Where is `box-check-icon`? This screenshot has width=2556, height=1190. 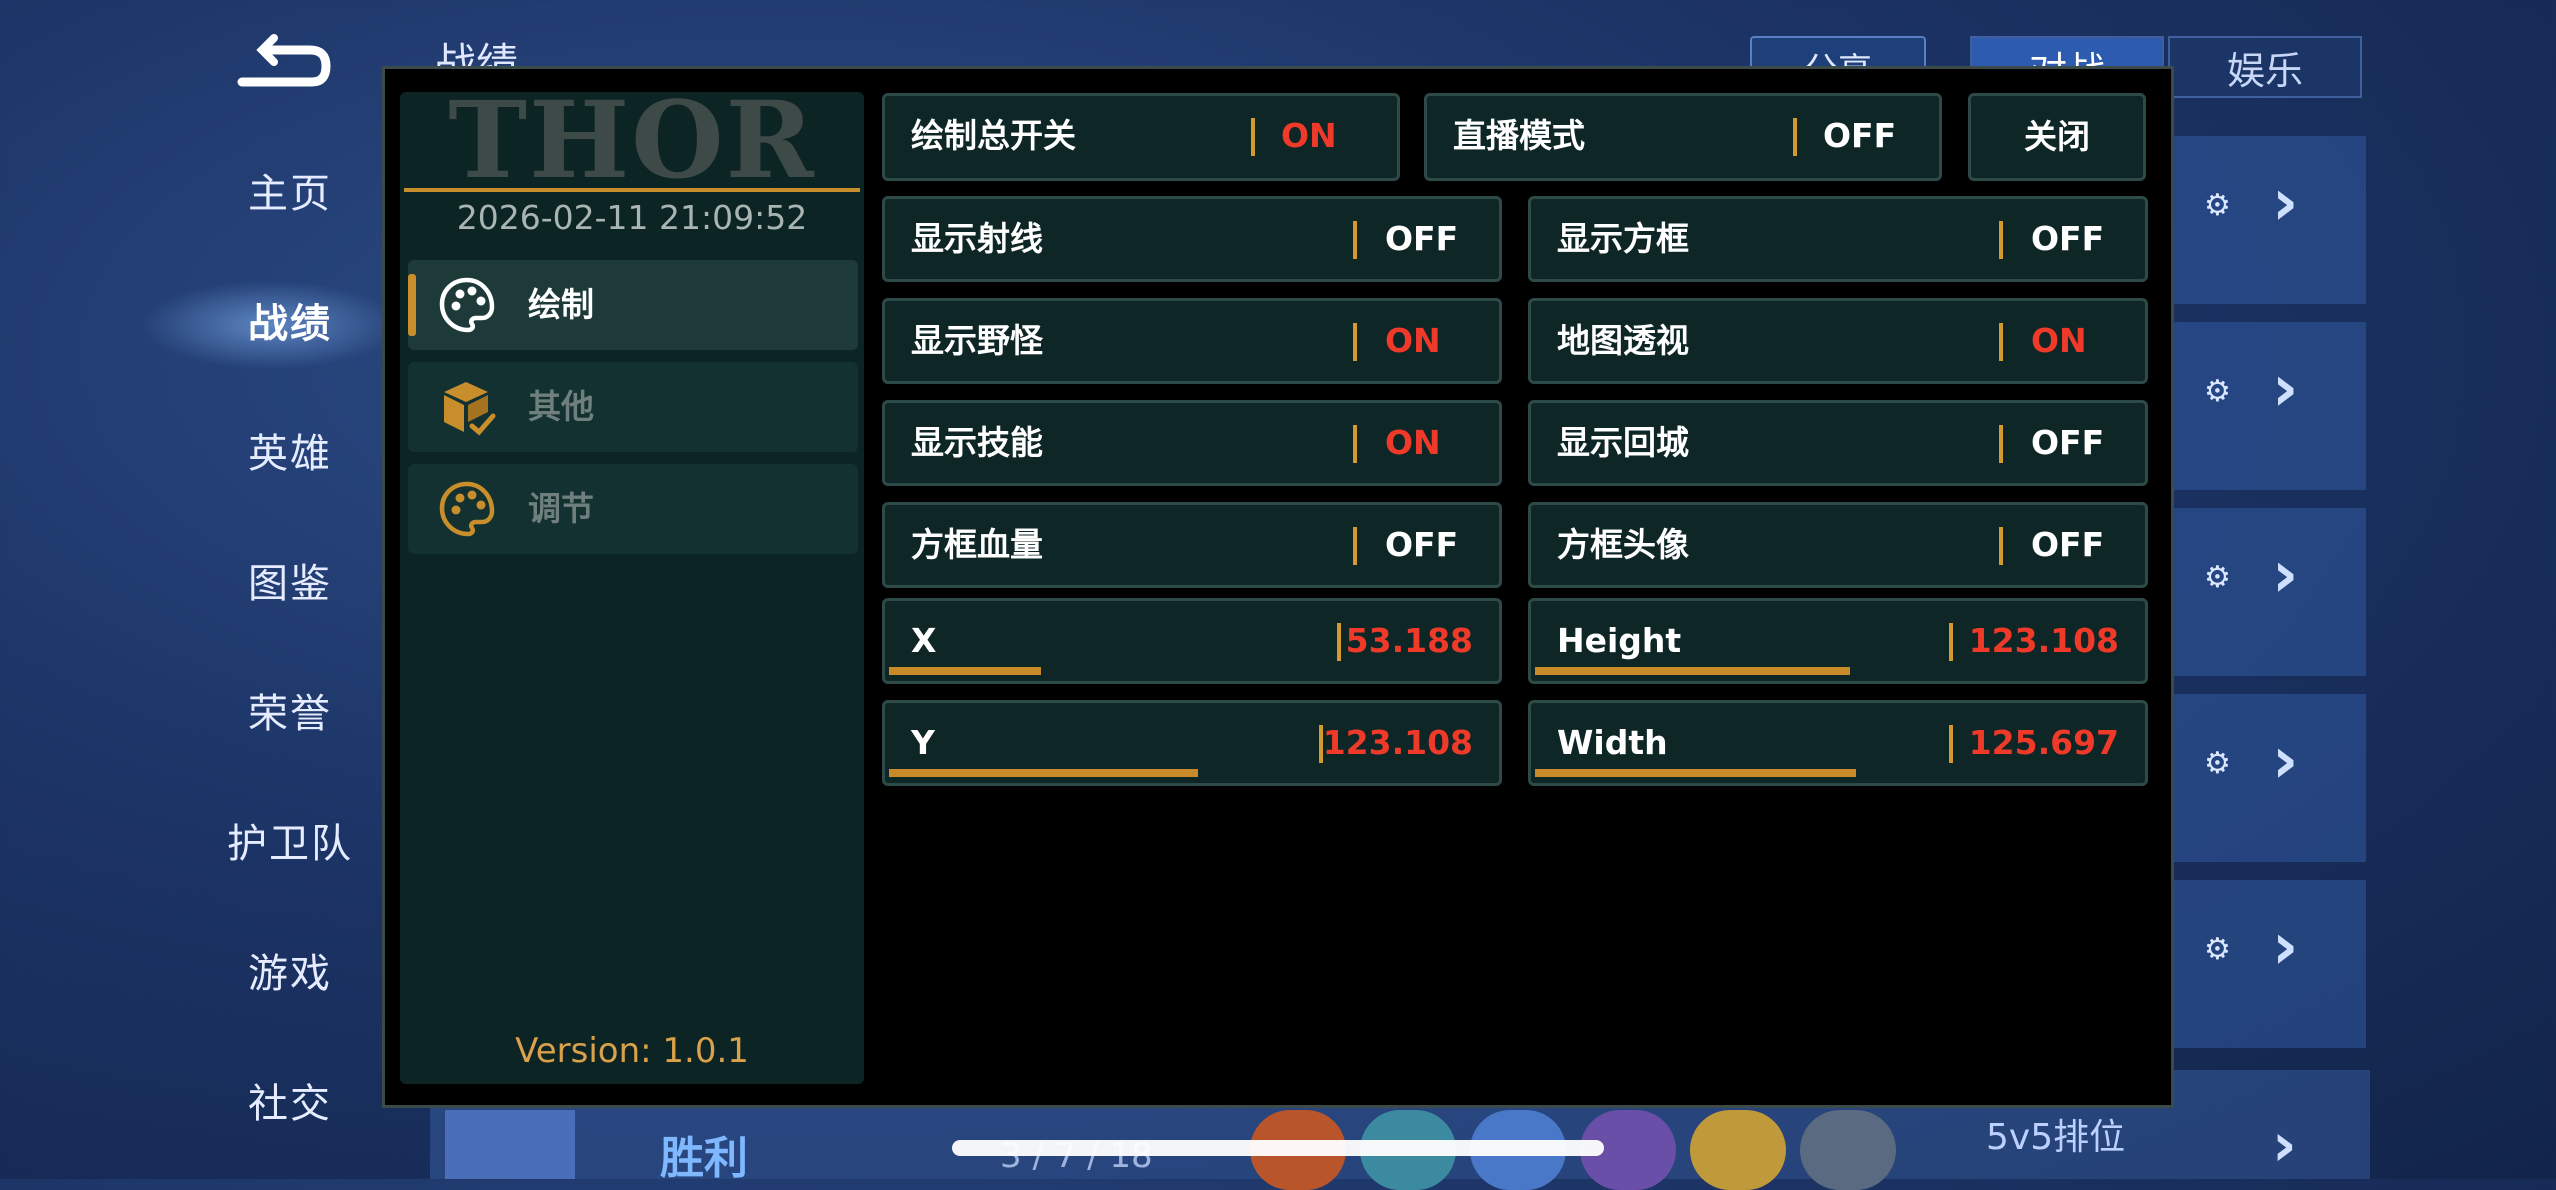 box-check-icon is located at coordinates (470, 409).